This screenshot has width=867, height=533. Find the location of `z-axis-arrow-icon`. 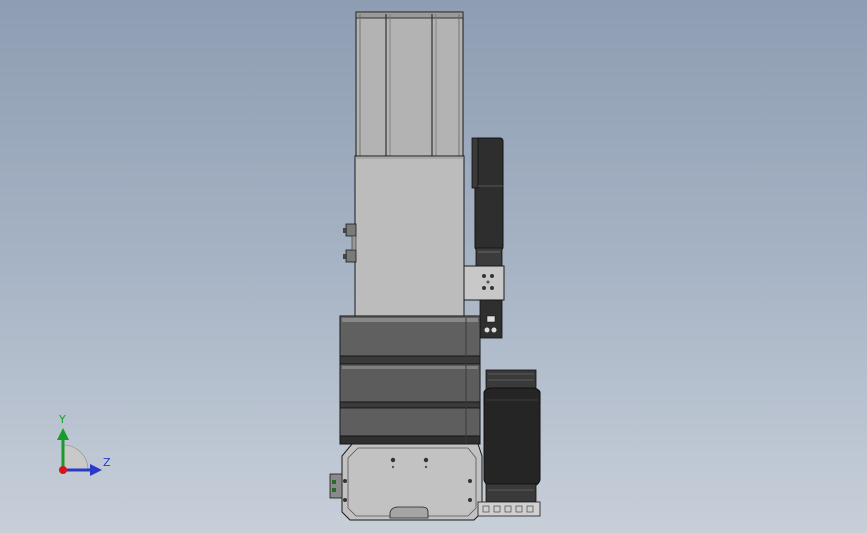

z-axis-arrow-icon is located at coordinates (96, 470).